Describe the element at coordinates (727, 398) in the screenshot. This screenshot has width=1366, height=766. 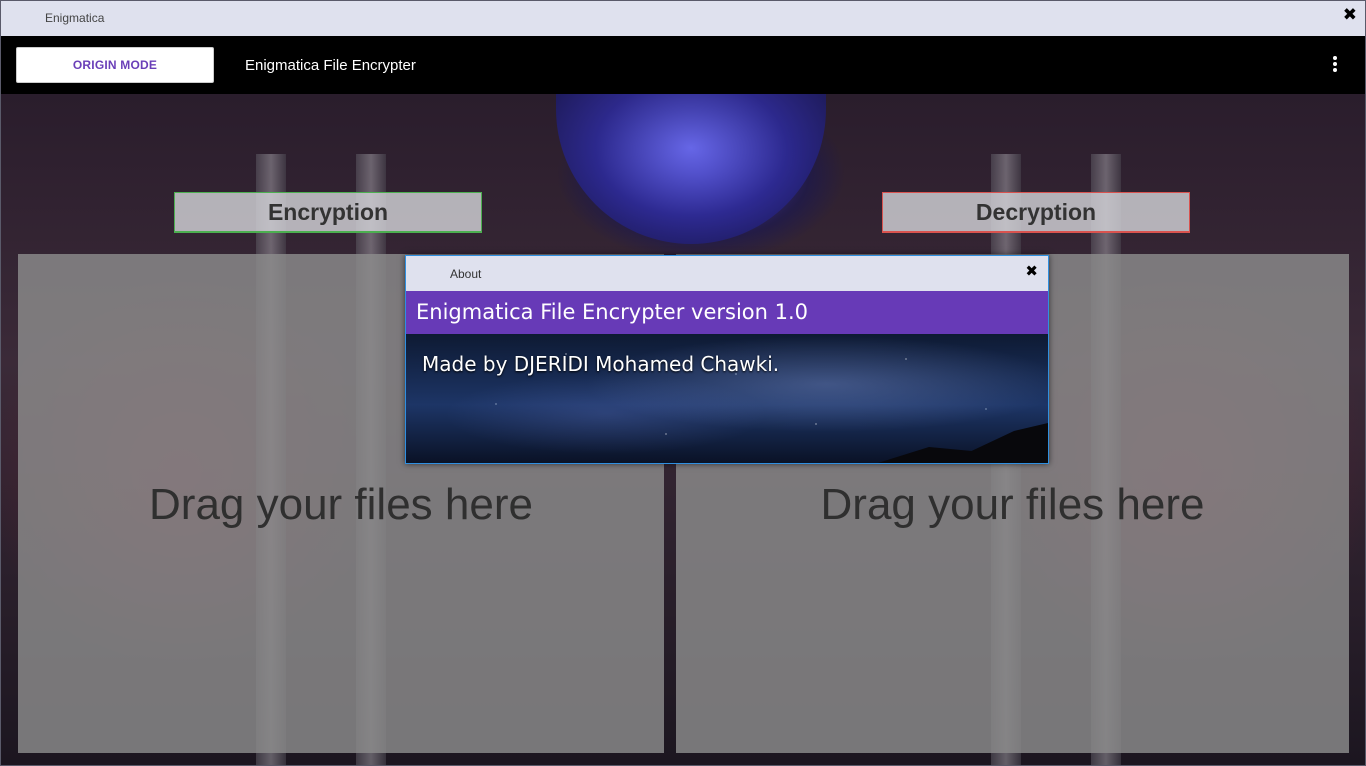
I see `dialog-body: Made by DJERIDI Mohamed Chawki.` at that location.